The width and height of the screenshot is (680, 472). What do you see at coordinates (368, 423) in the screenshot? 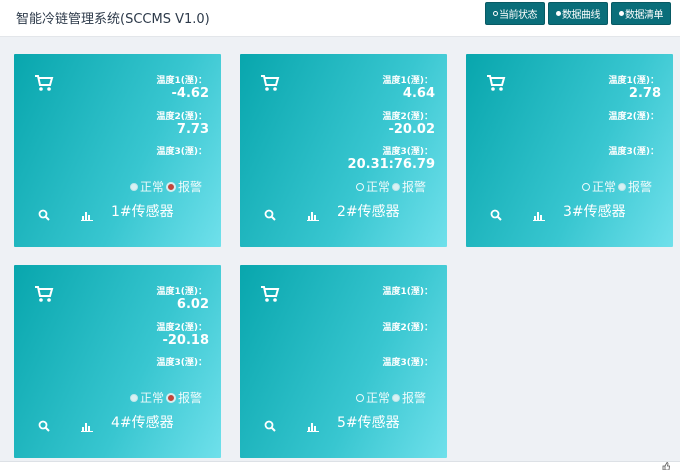
I see `sensor-name: 5#传感器` at bounding box center [368, 423].